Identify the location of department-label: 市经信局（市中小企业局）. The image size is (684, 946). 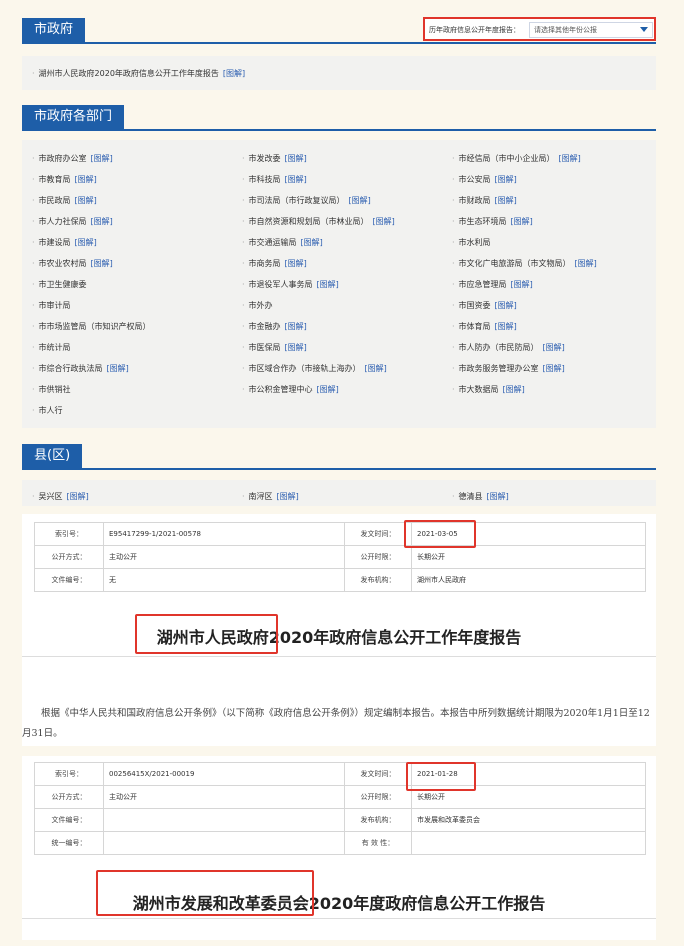
(507, 158).